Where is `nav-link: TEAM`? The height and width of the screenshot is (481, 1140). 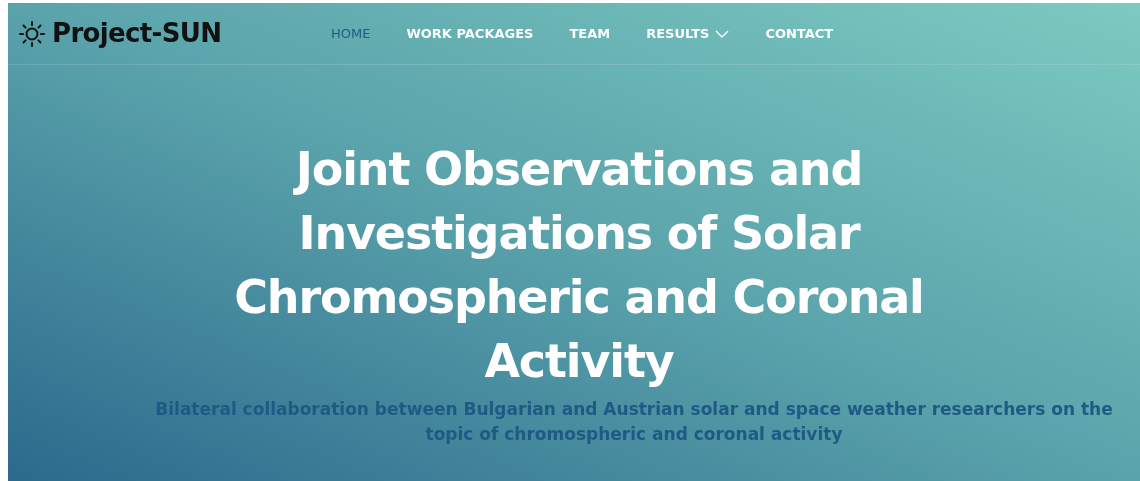 nav-link: TEAM is located at coordinates (590, 33).